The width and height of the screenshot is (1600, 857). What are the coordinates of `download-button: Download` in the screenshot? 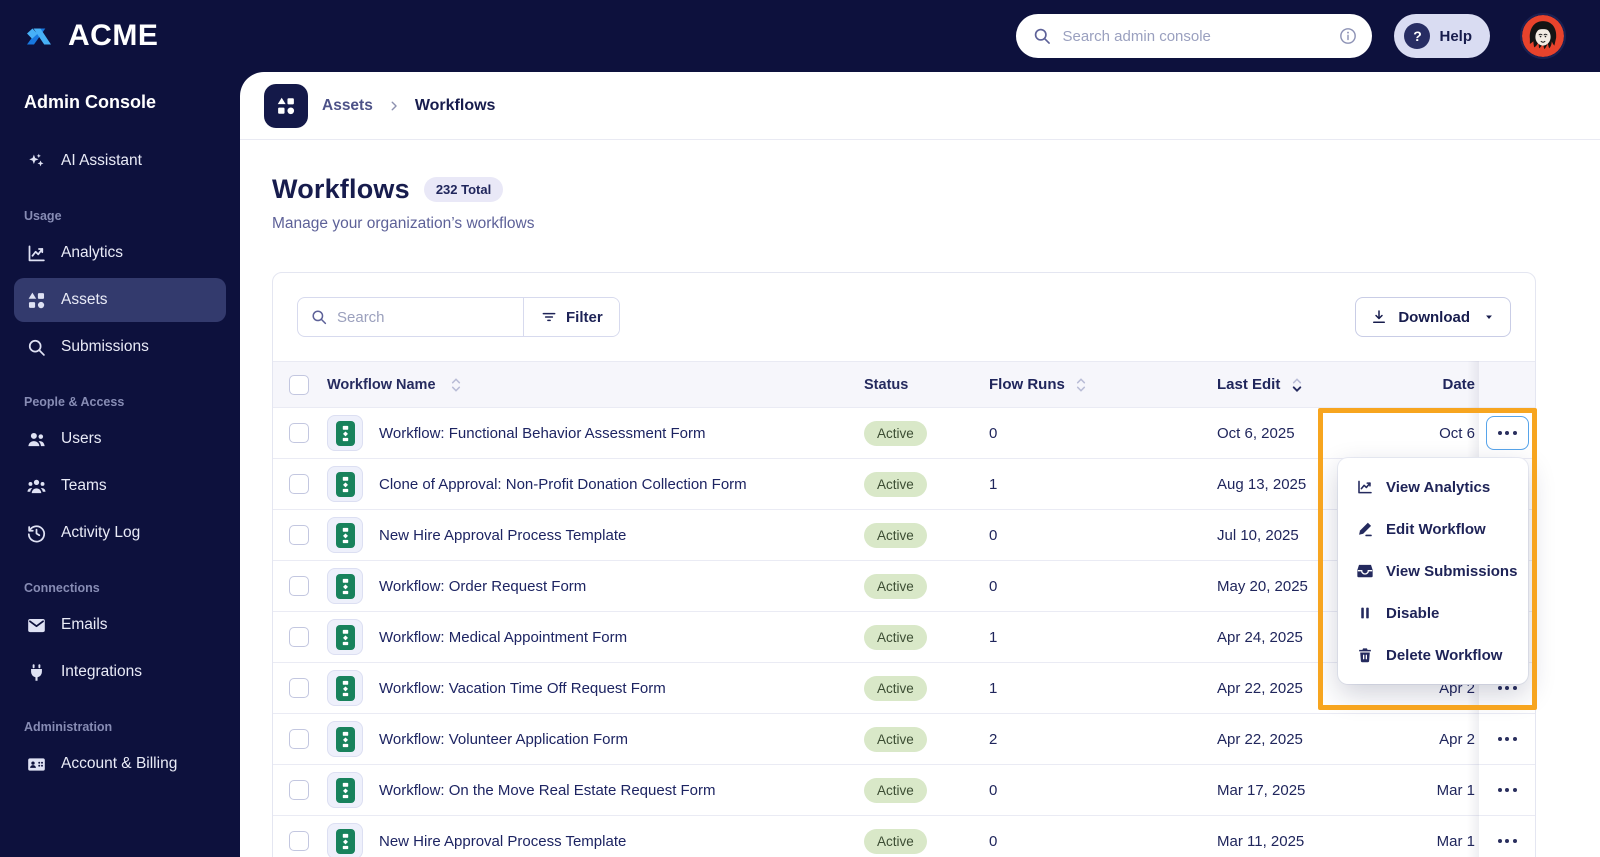 It's located at (1433, 317).